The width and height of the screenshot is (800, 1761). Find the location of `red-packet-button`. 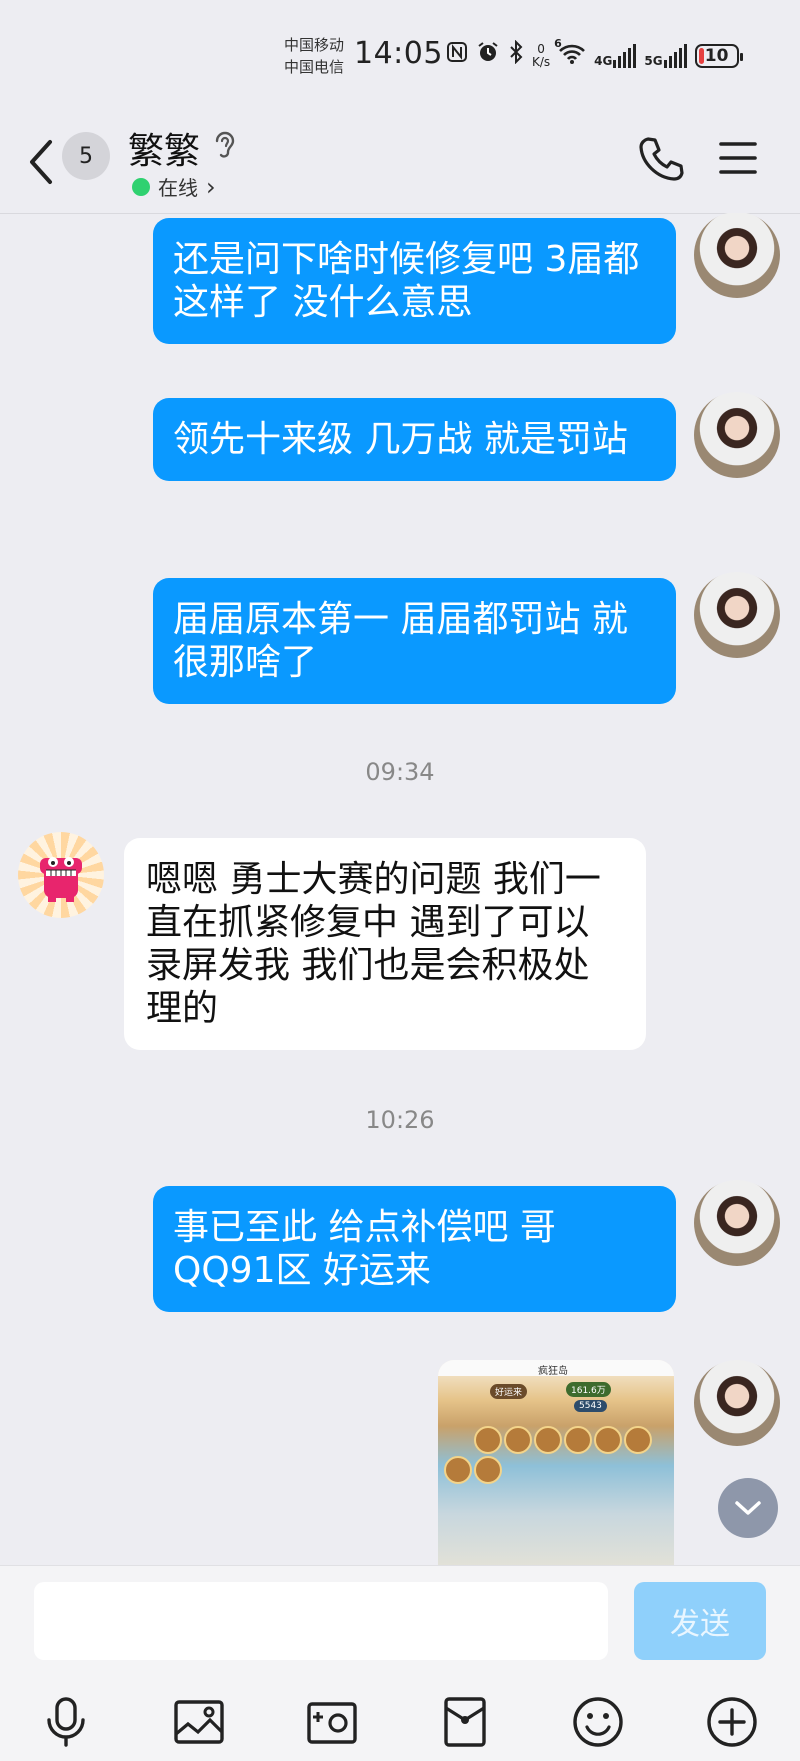

red-packet-button is located at coordinates (465, 1722).